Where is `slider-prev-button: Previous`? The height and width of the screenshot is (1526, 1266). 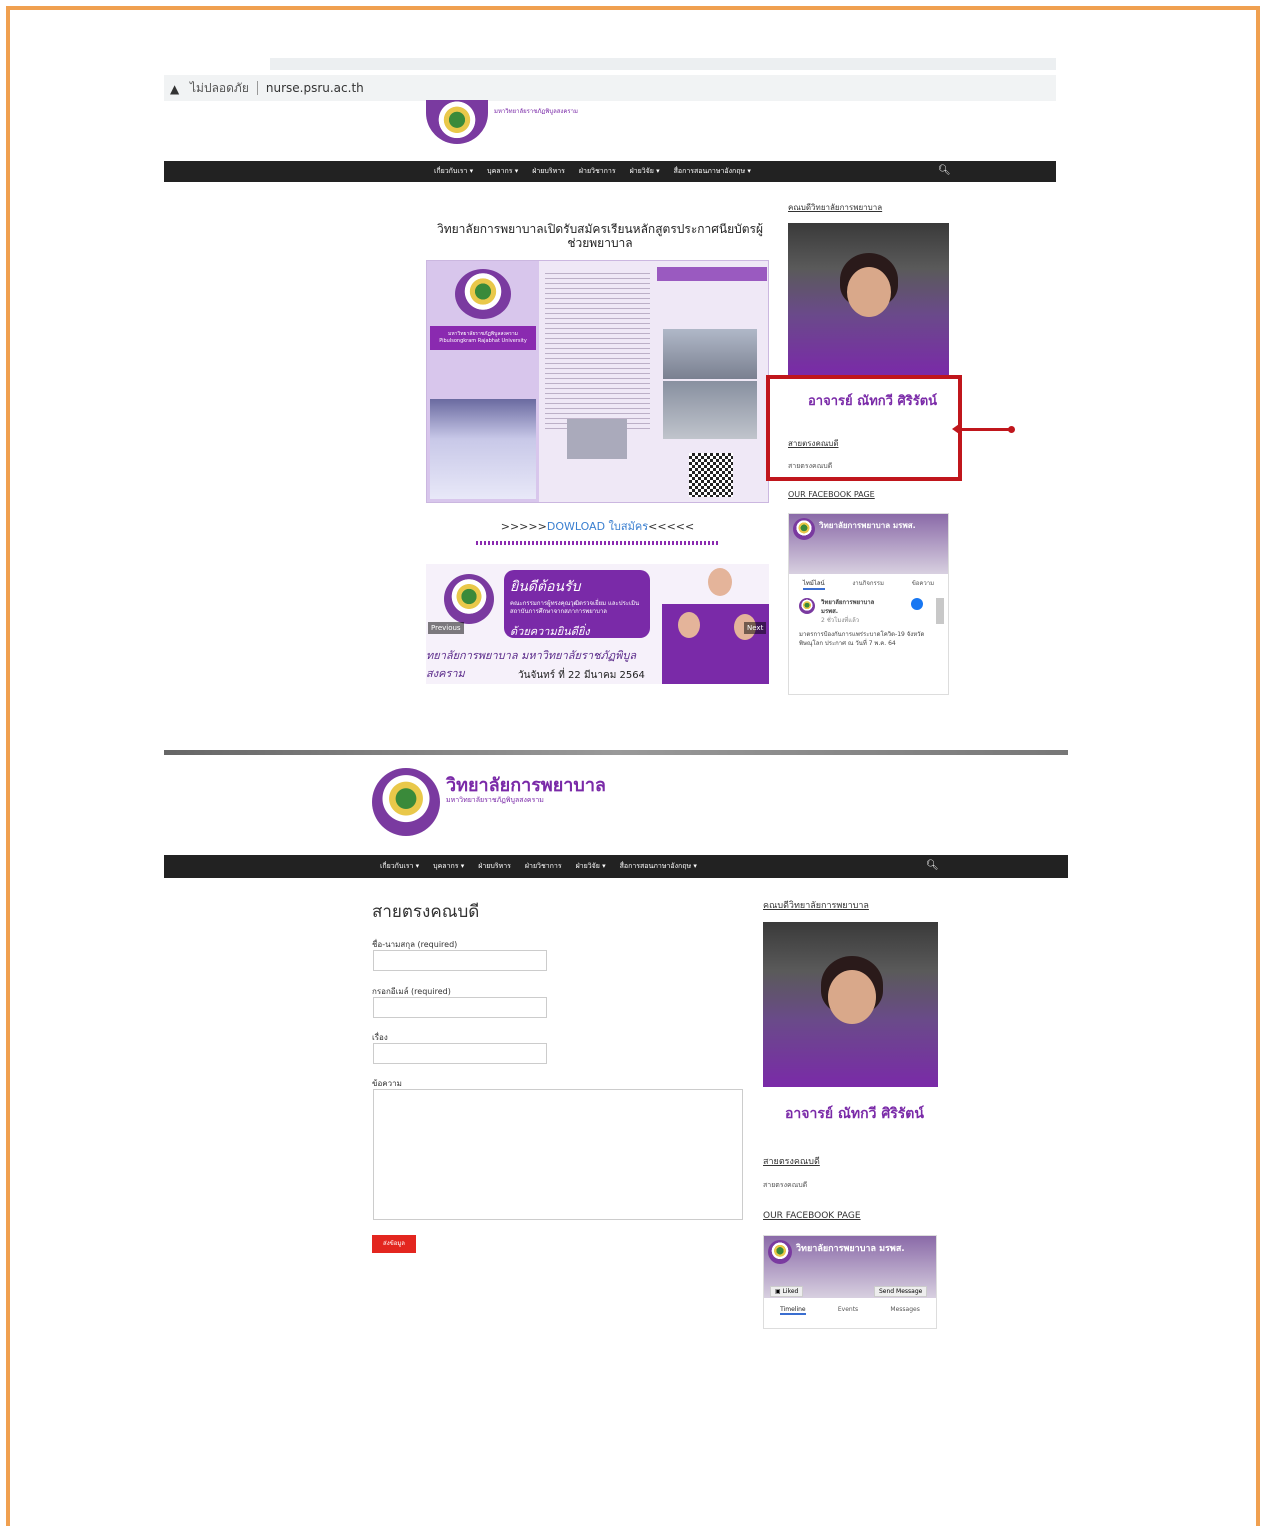
slider-prev-button: Previous is located at coordinates (446, 628).